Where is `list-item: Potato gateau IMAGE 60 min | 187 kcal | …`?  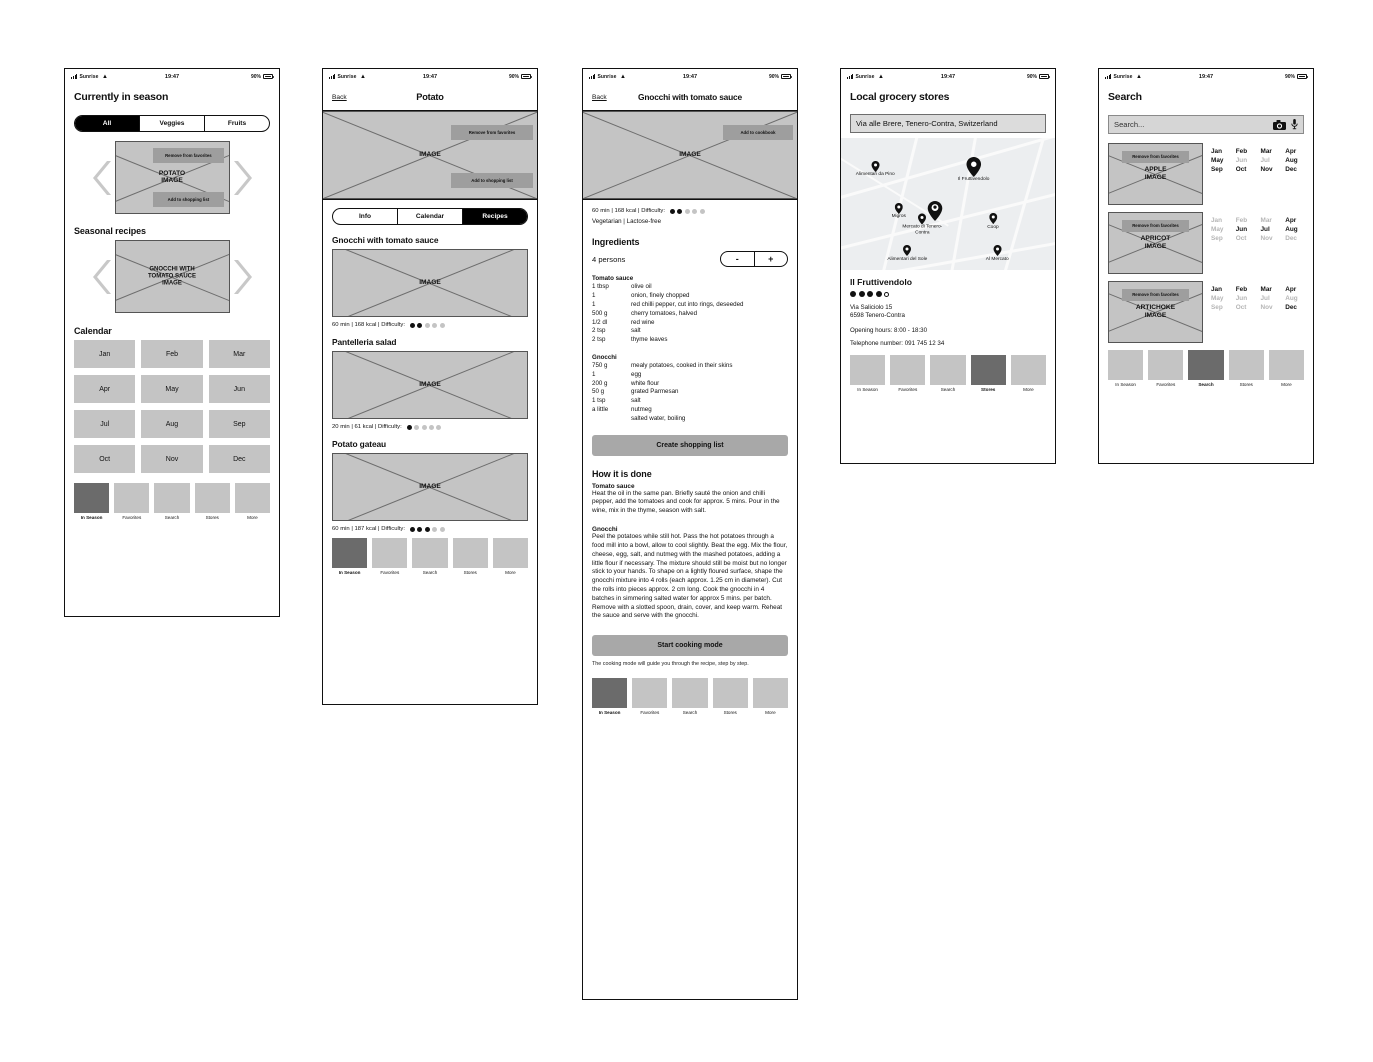
list-item: Potato gateau IMAGE 60 min | 187 kcal | … is located at coordinates (430, 485).